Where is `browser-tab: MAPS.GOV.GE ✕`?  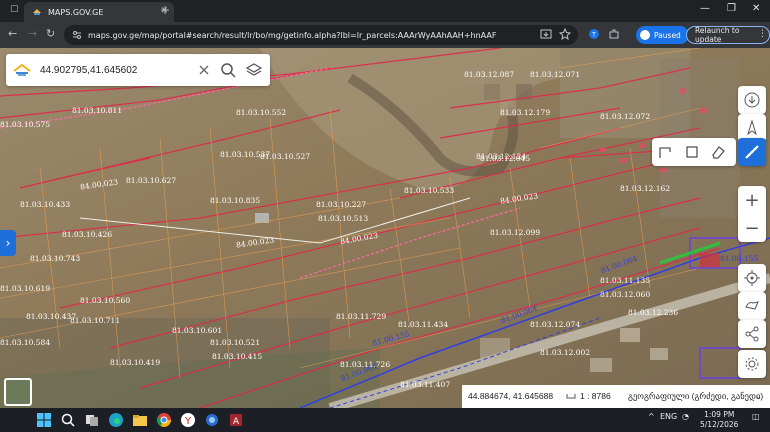 browser-tab: MAPS.GOV.GE ✕ is located at coordinates (99, 12).